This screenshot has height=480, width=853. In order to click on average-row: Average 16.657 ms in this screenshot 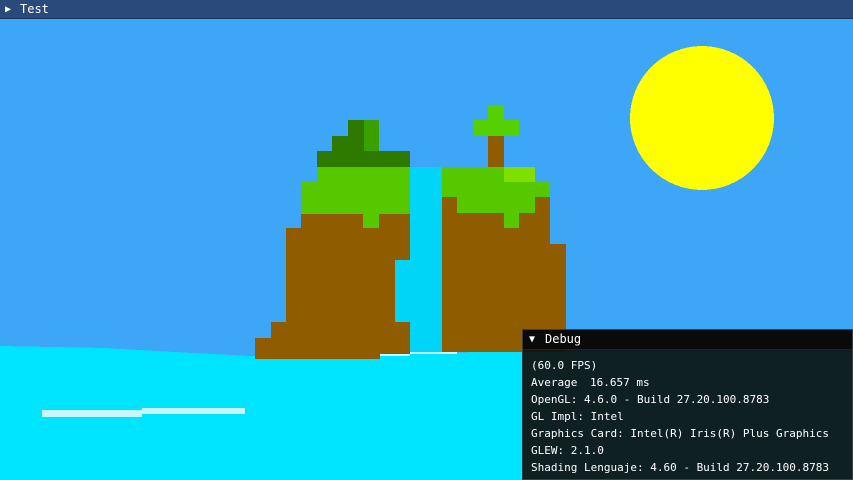, I will do `click(691, 382)`.